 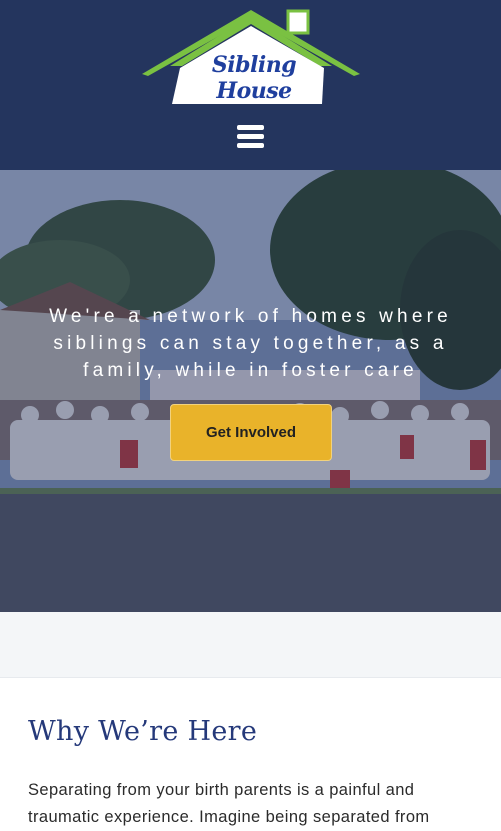 I want to click on hamburger-menu-icon, so click(x=251, y=137).